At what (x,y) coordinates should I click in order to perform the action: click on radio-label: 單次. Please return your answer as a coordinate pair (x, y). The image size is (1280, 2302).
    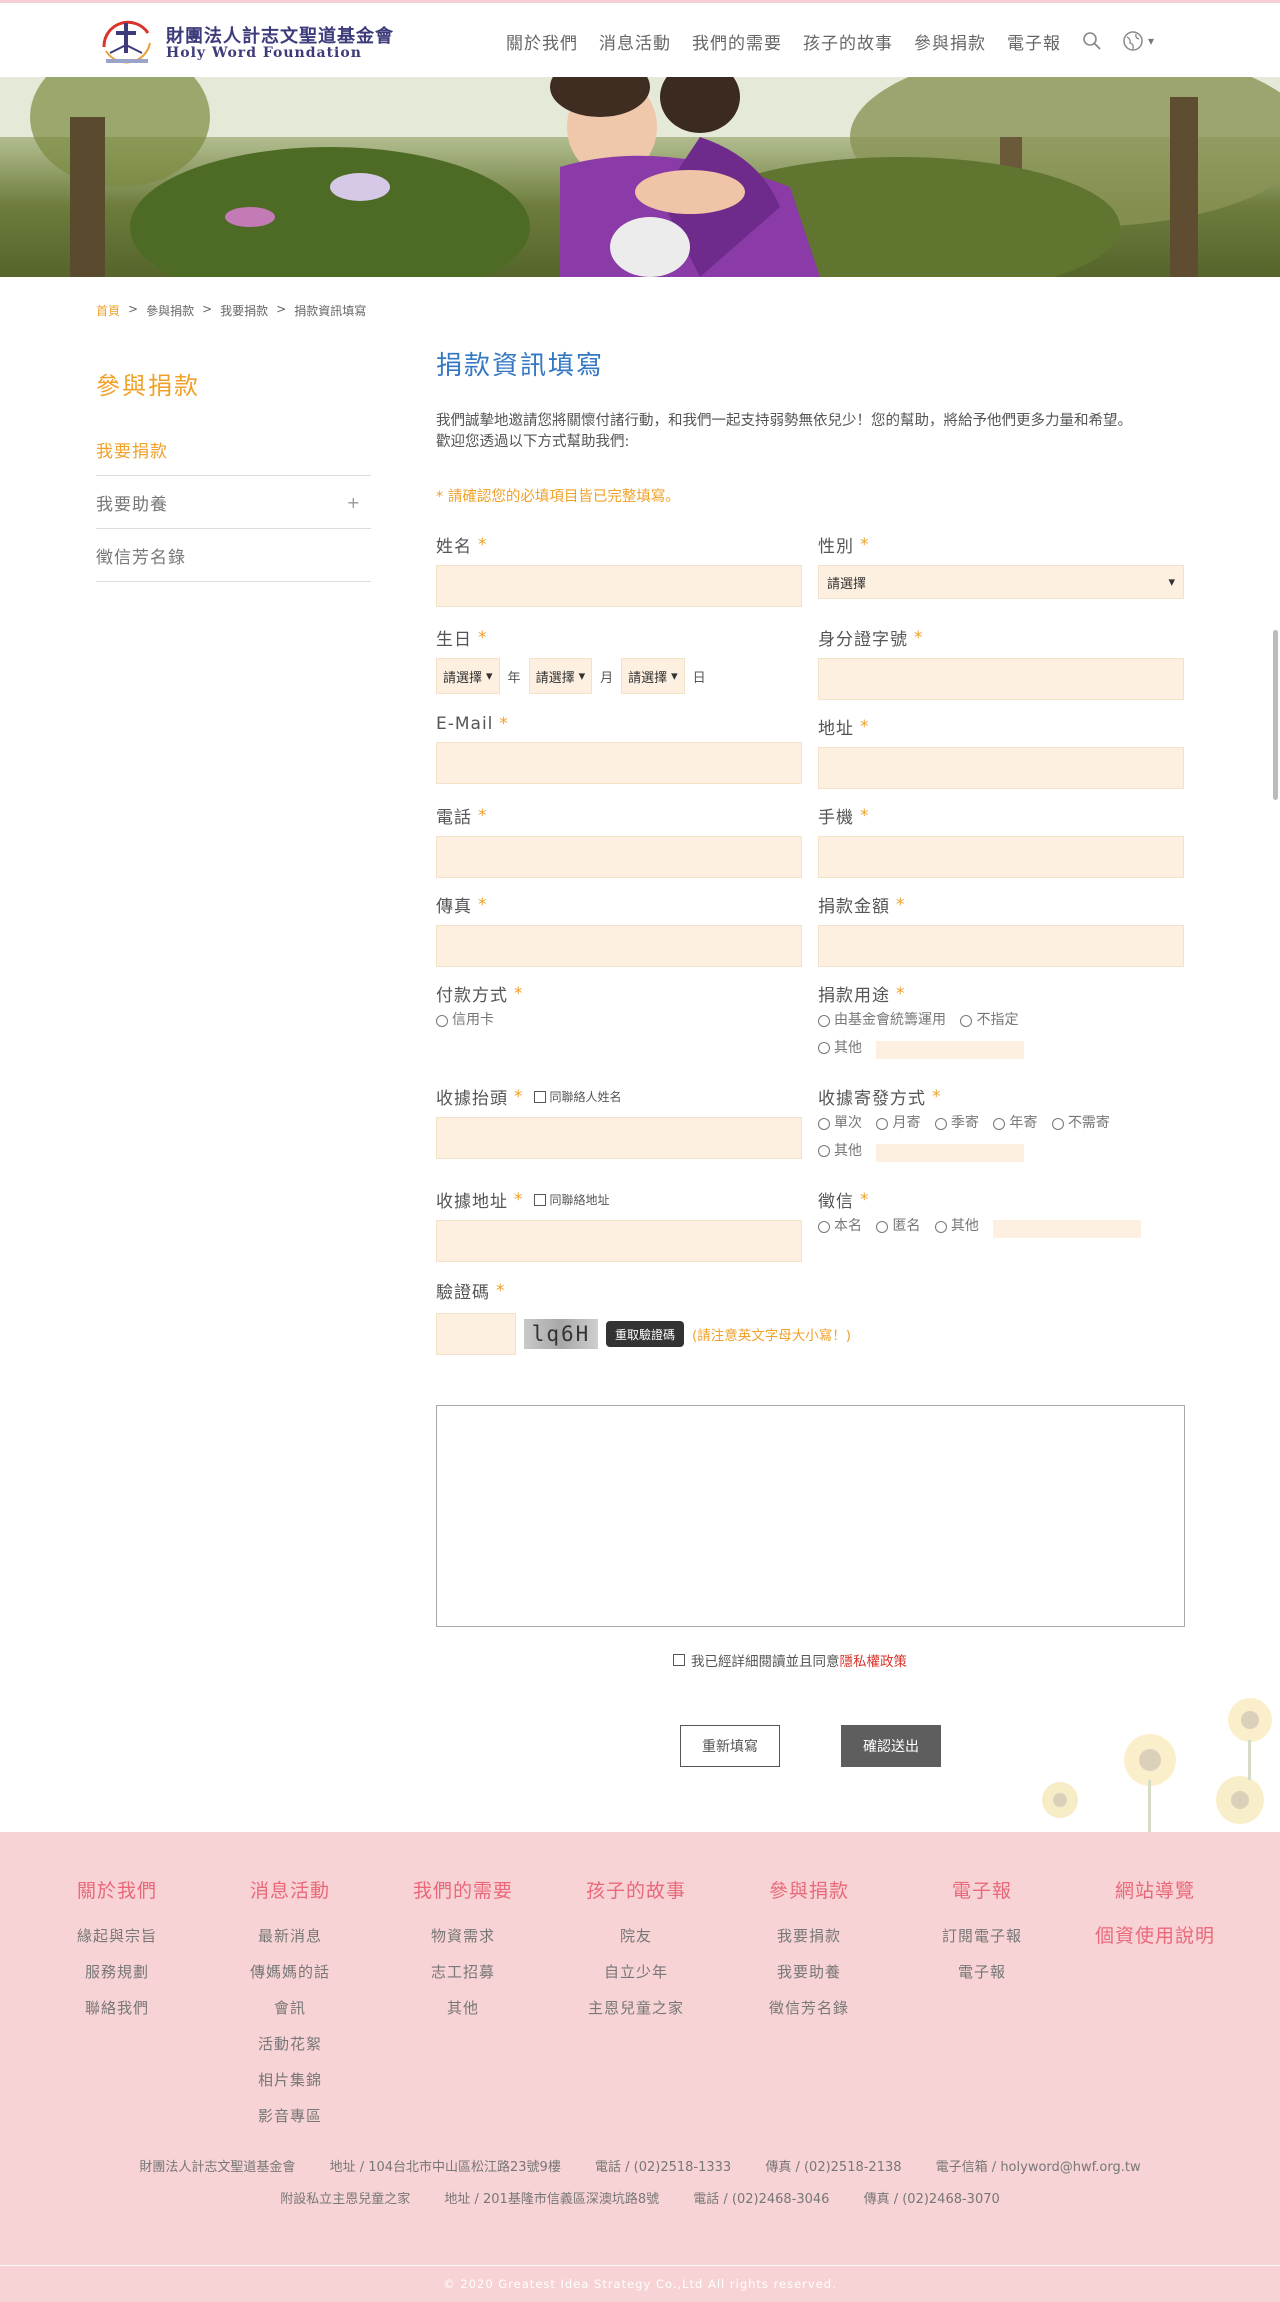
    Looking at the image, I should click on (848, 1123).